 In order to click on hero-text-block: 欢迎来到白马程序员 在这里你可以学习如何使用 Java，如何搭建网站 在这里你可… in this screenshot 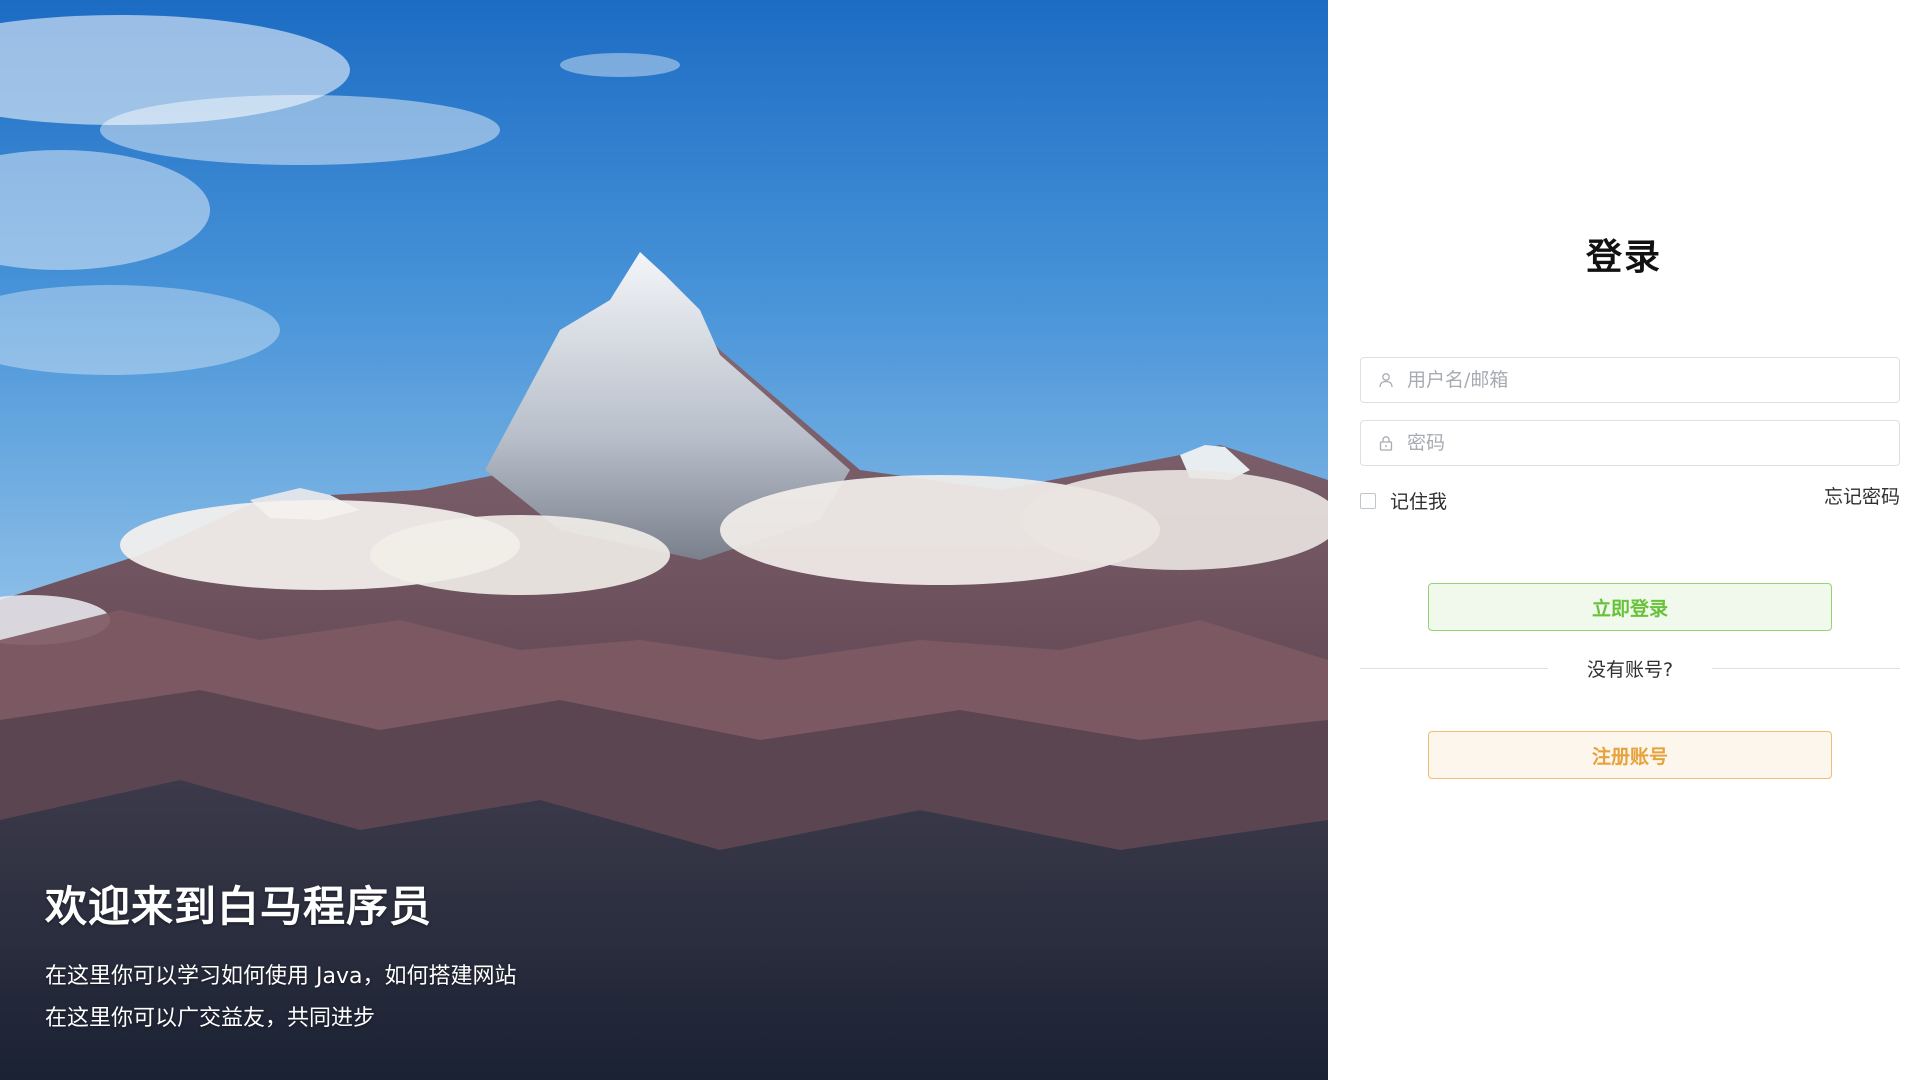, I will do `click(280, 956)`.